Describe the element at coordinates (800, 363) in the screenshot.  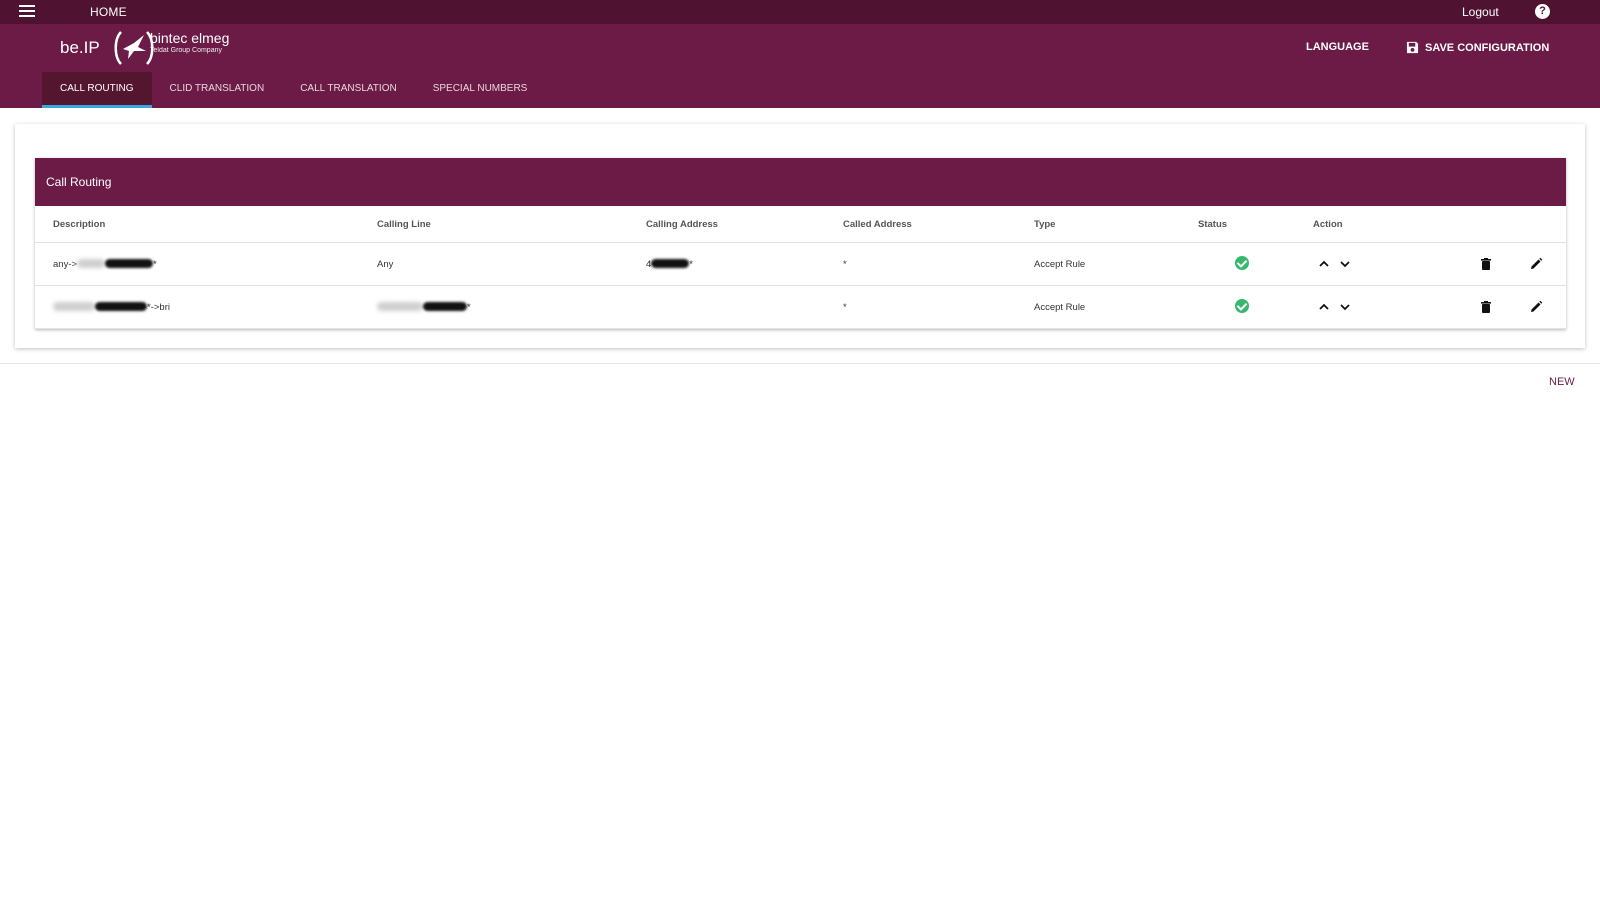
I see `footer-divider` at that location.